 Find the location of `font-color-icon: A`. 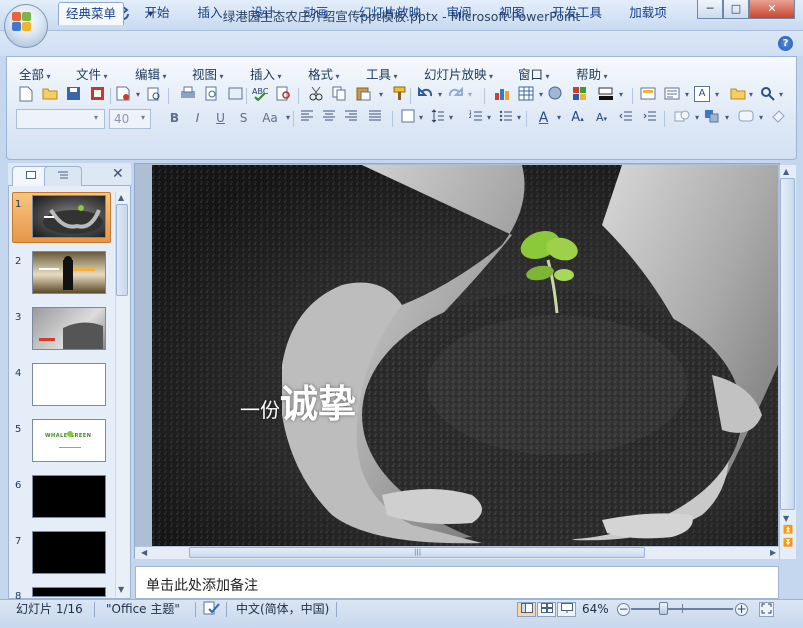

font-color-icon: A is located at coordinates (543, 118).